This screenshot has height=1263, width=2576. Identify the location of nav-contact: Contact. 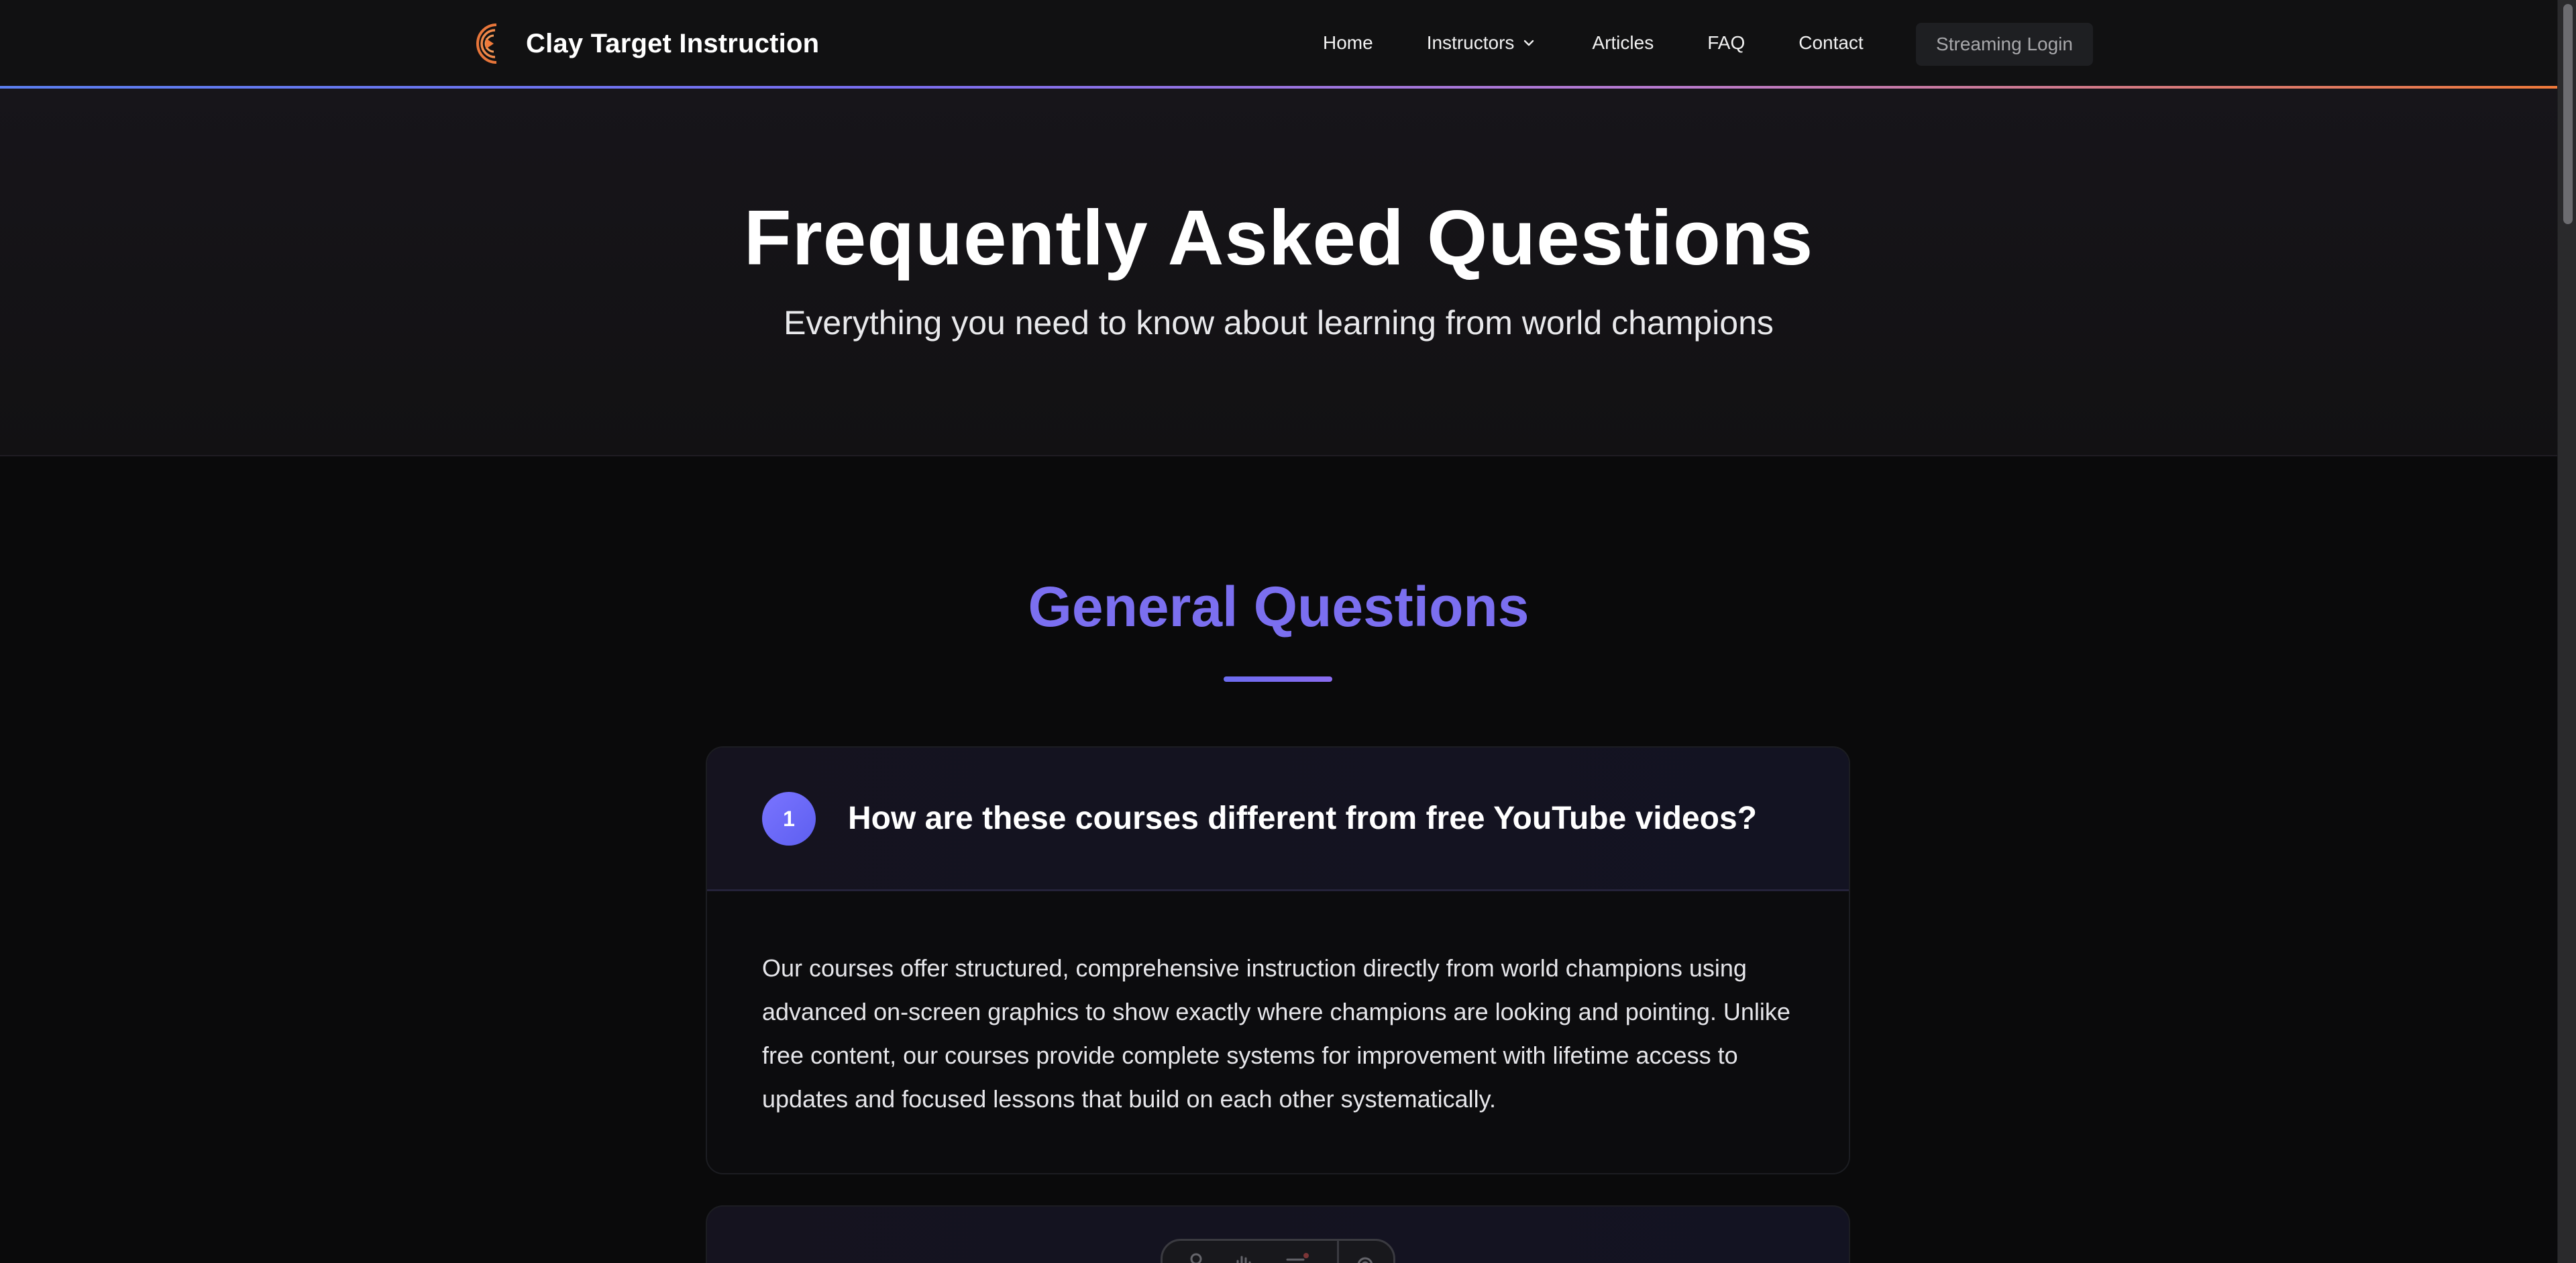
(1831, 43).